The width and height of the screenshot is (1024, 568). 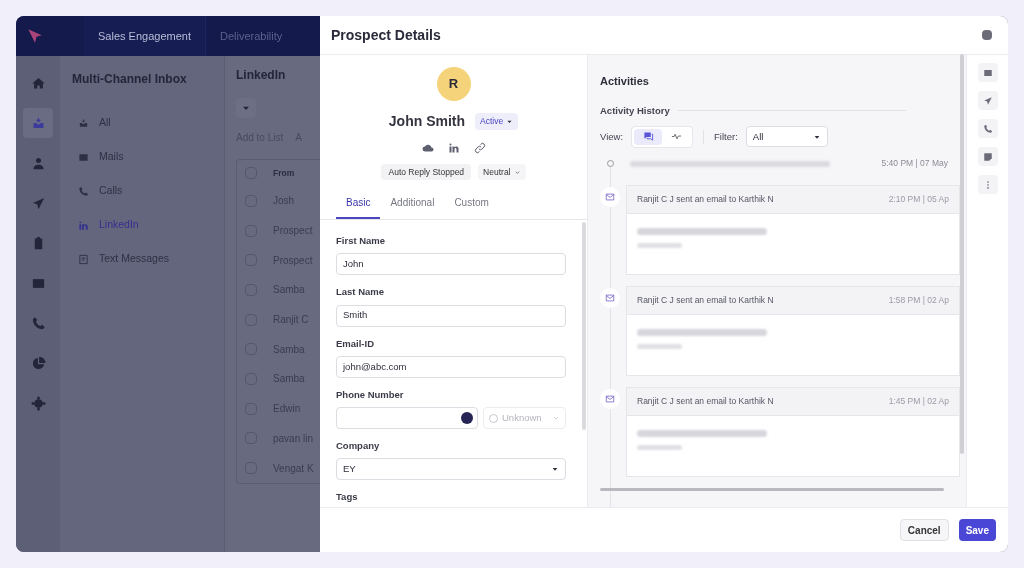 I want to click on chat-icon, so click(x=648, y=137).